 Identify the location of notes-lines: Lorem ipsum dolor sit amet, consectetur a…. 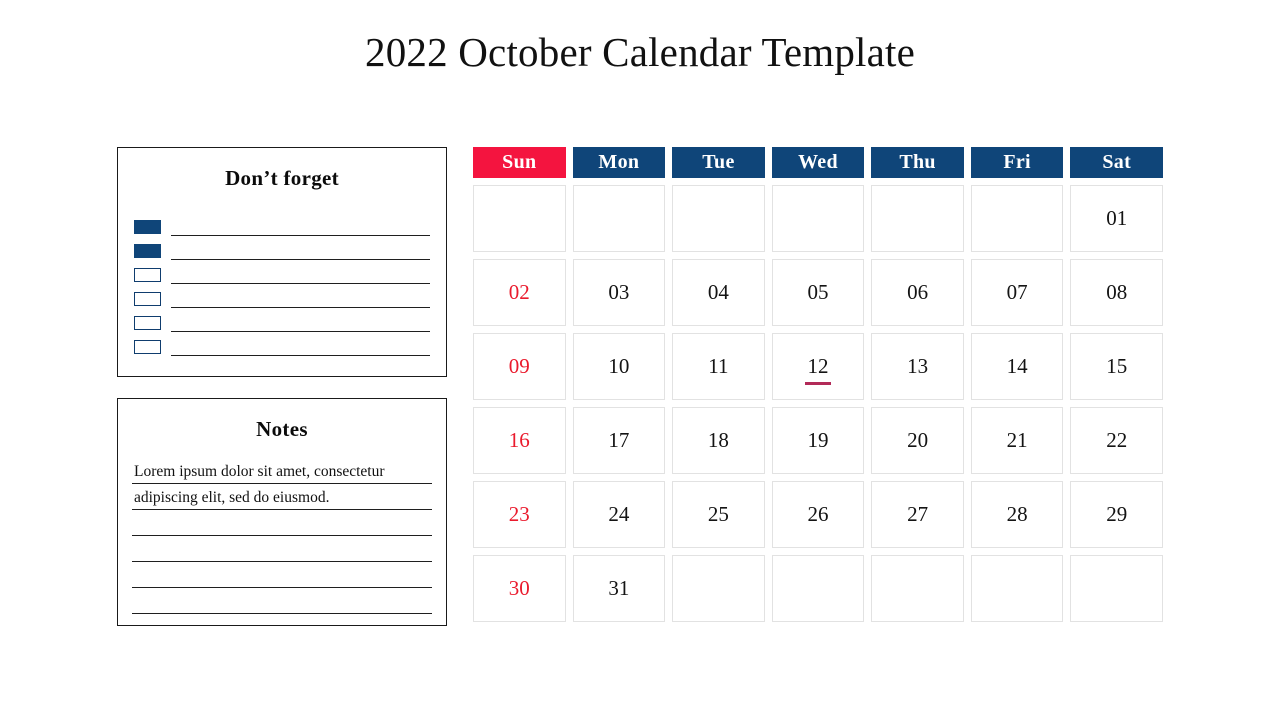
(282, 536).